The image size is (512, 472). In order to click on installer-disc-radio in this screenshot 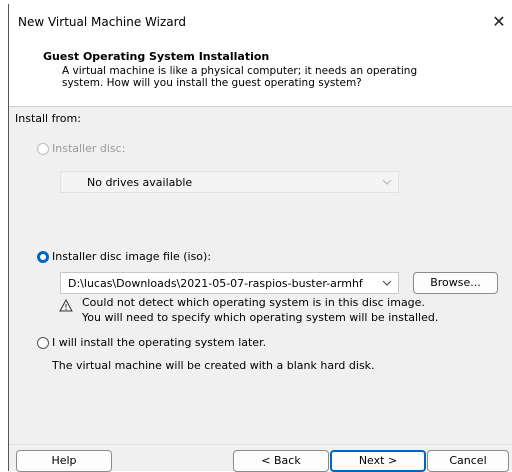, I will do `click(43, 149)`.